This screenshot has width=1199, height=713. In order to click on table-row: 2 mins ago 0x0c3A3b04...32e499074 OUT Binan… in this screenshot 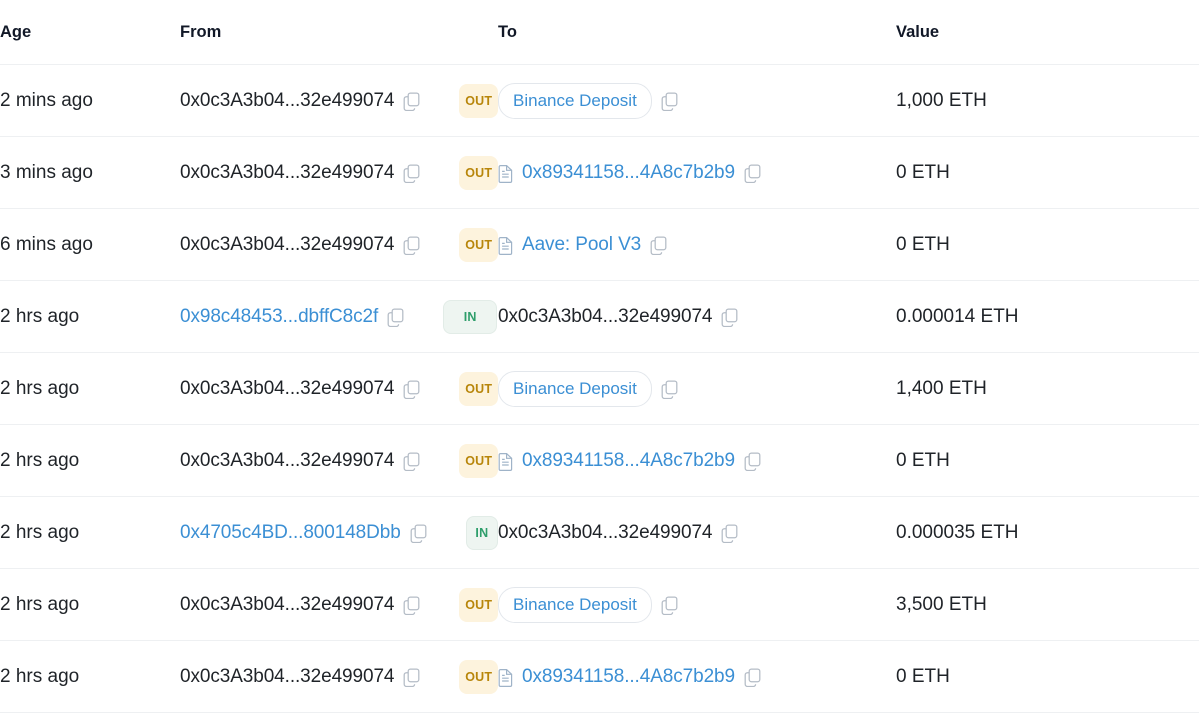, I will do `click(599, 101)`.